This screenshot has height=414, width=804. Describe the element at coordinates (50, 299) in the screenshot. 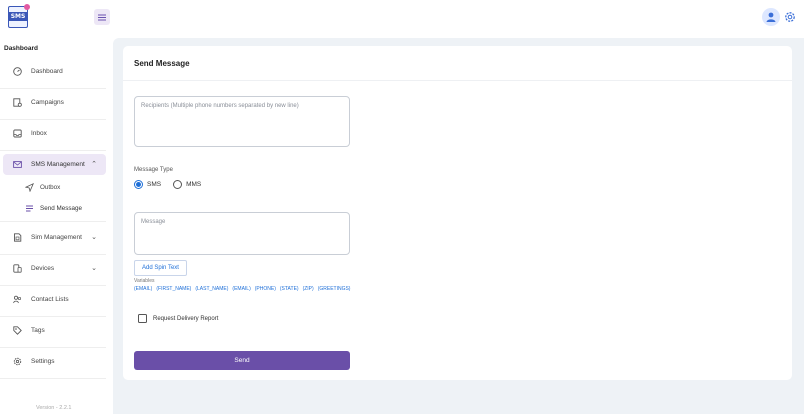

I see `sidebar-item-label: Contact Lists` at that location.